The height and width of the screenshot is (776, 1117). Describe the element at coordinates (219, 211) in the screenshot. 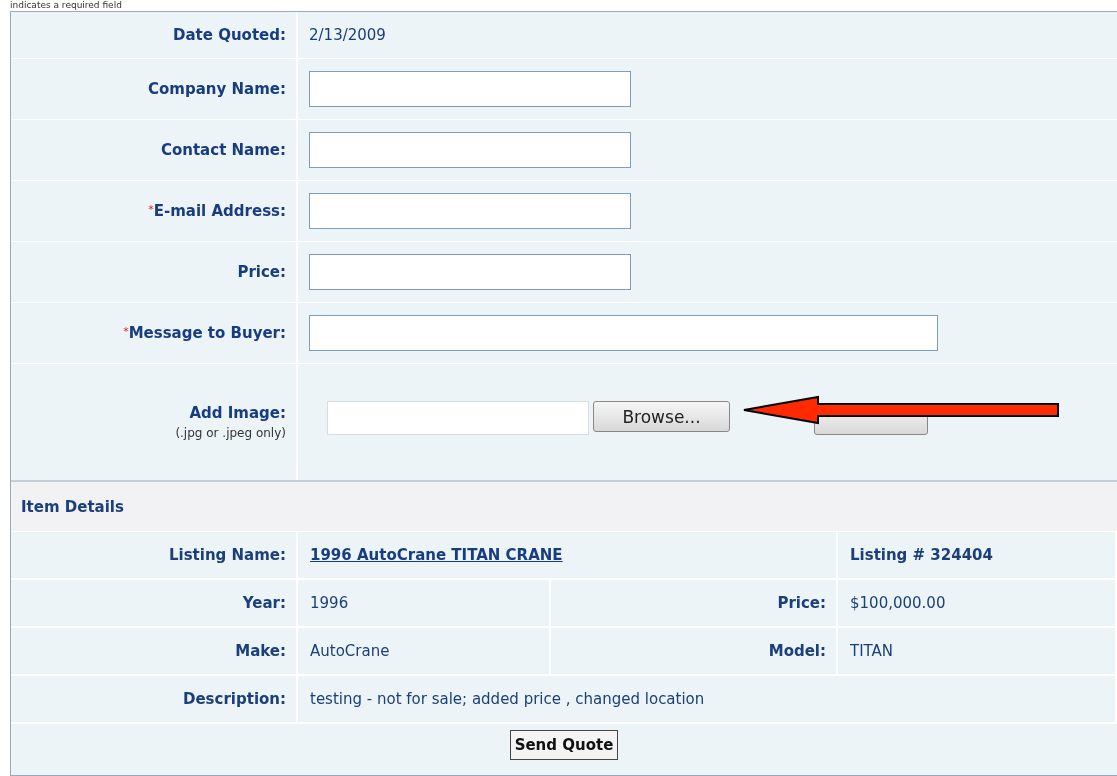

I see `field-label: E-mail Address:` at that location.